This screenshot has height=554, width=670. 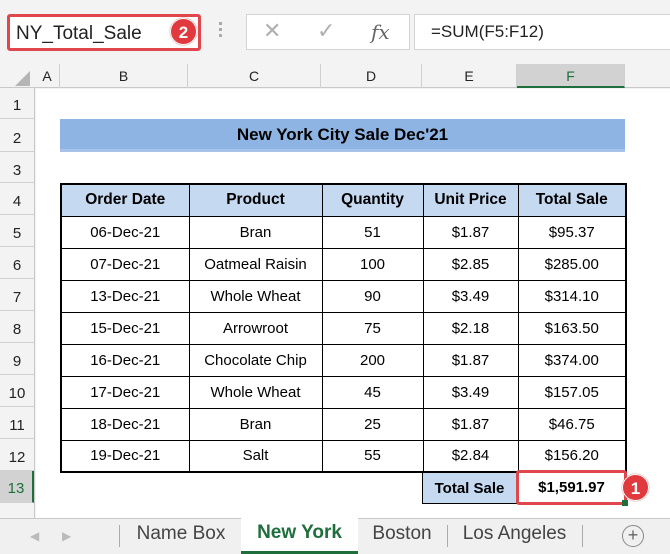 What do you see at coordinates (125, 360) in the screenshot?
I see `cell-order-date: 16-Dec-21` at bounding box center [125, 360].